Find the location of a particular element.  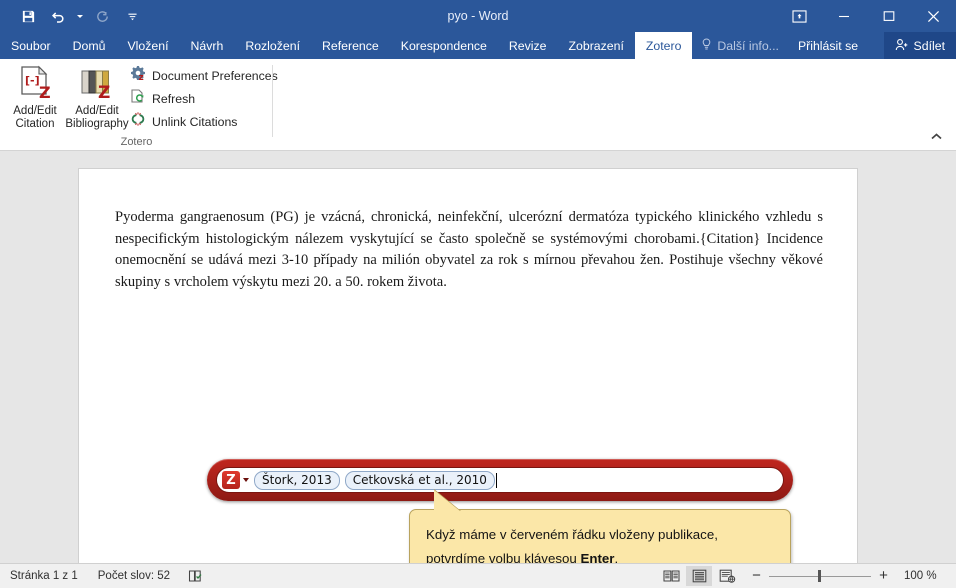

ribbon-display-options-button is located at coordinates (799, 16).